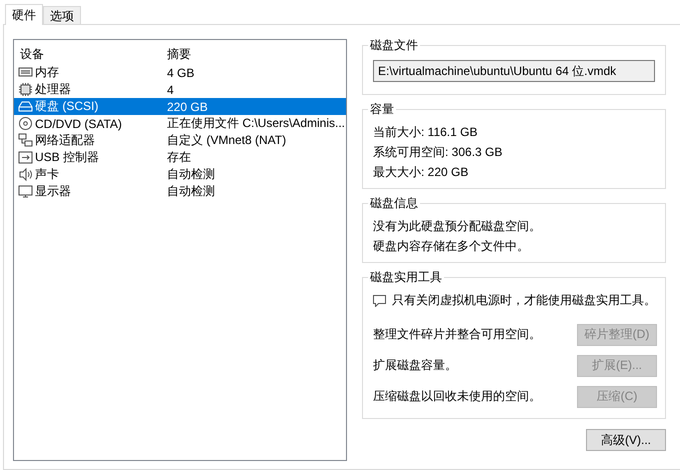 The height and width of the screenshot is (470, 680). I want to click on column-header: 设备, so click(90, 54).